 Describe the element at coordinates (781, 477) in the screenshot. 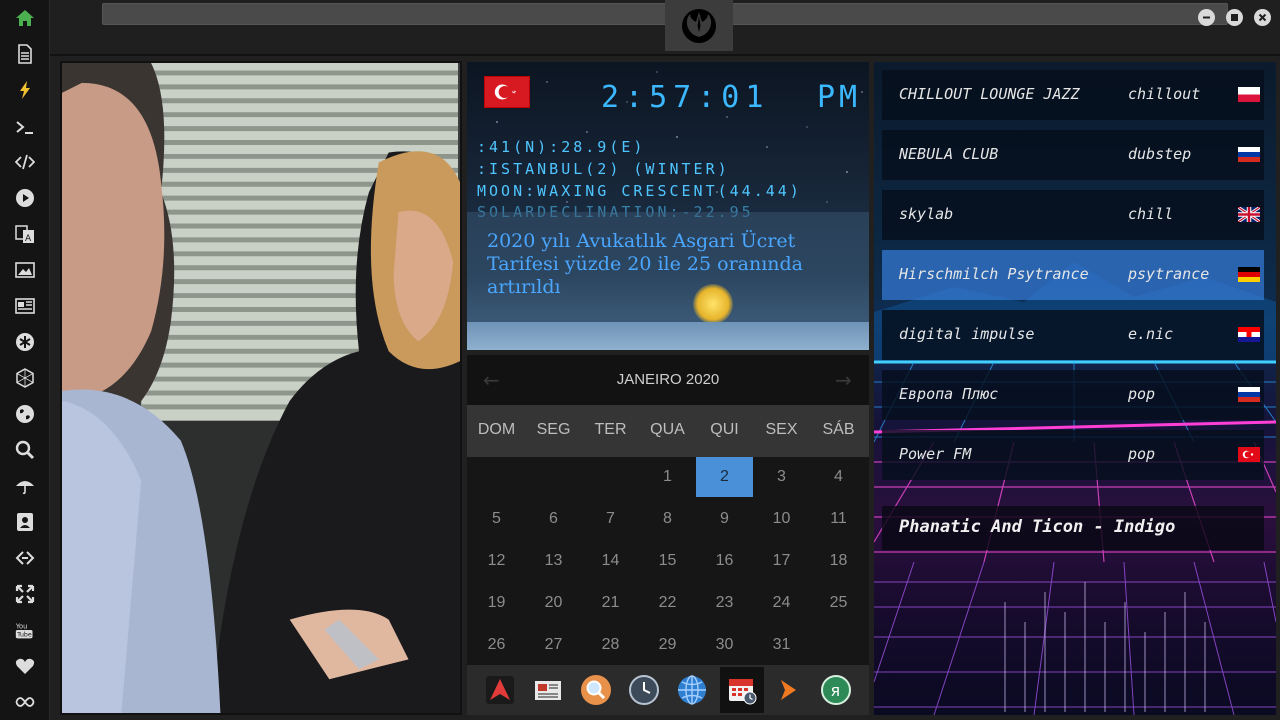

I see `calendar-day: 3` at that location.